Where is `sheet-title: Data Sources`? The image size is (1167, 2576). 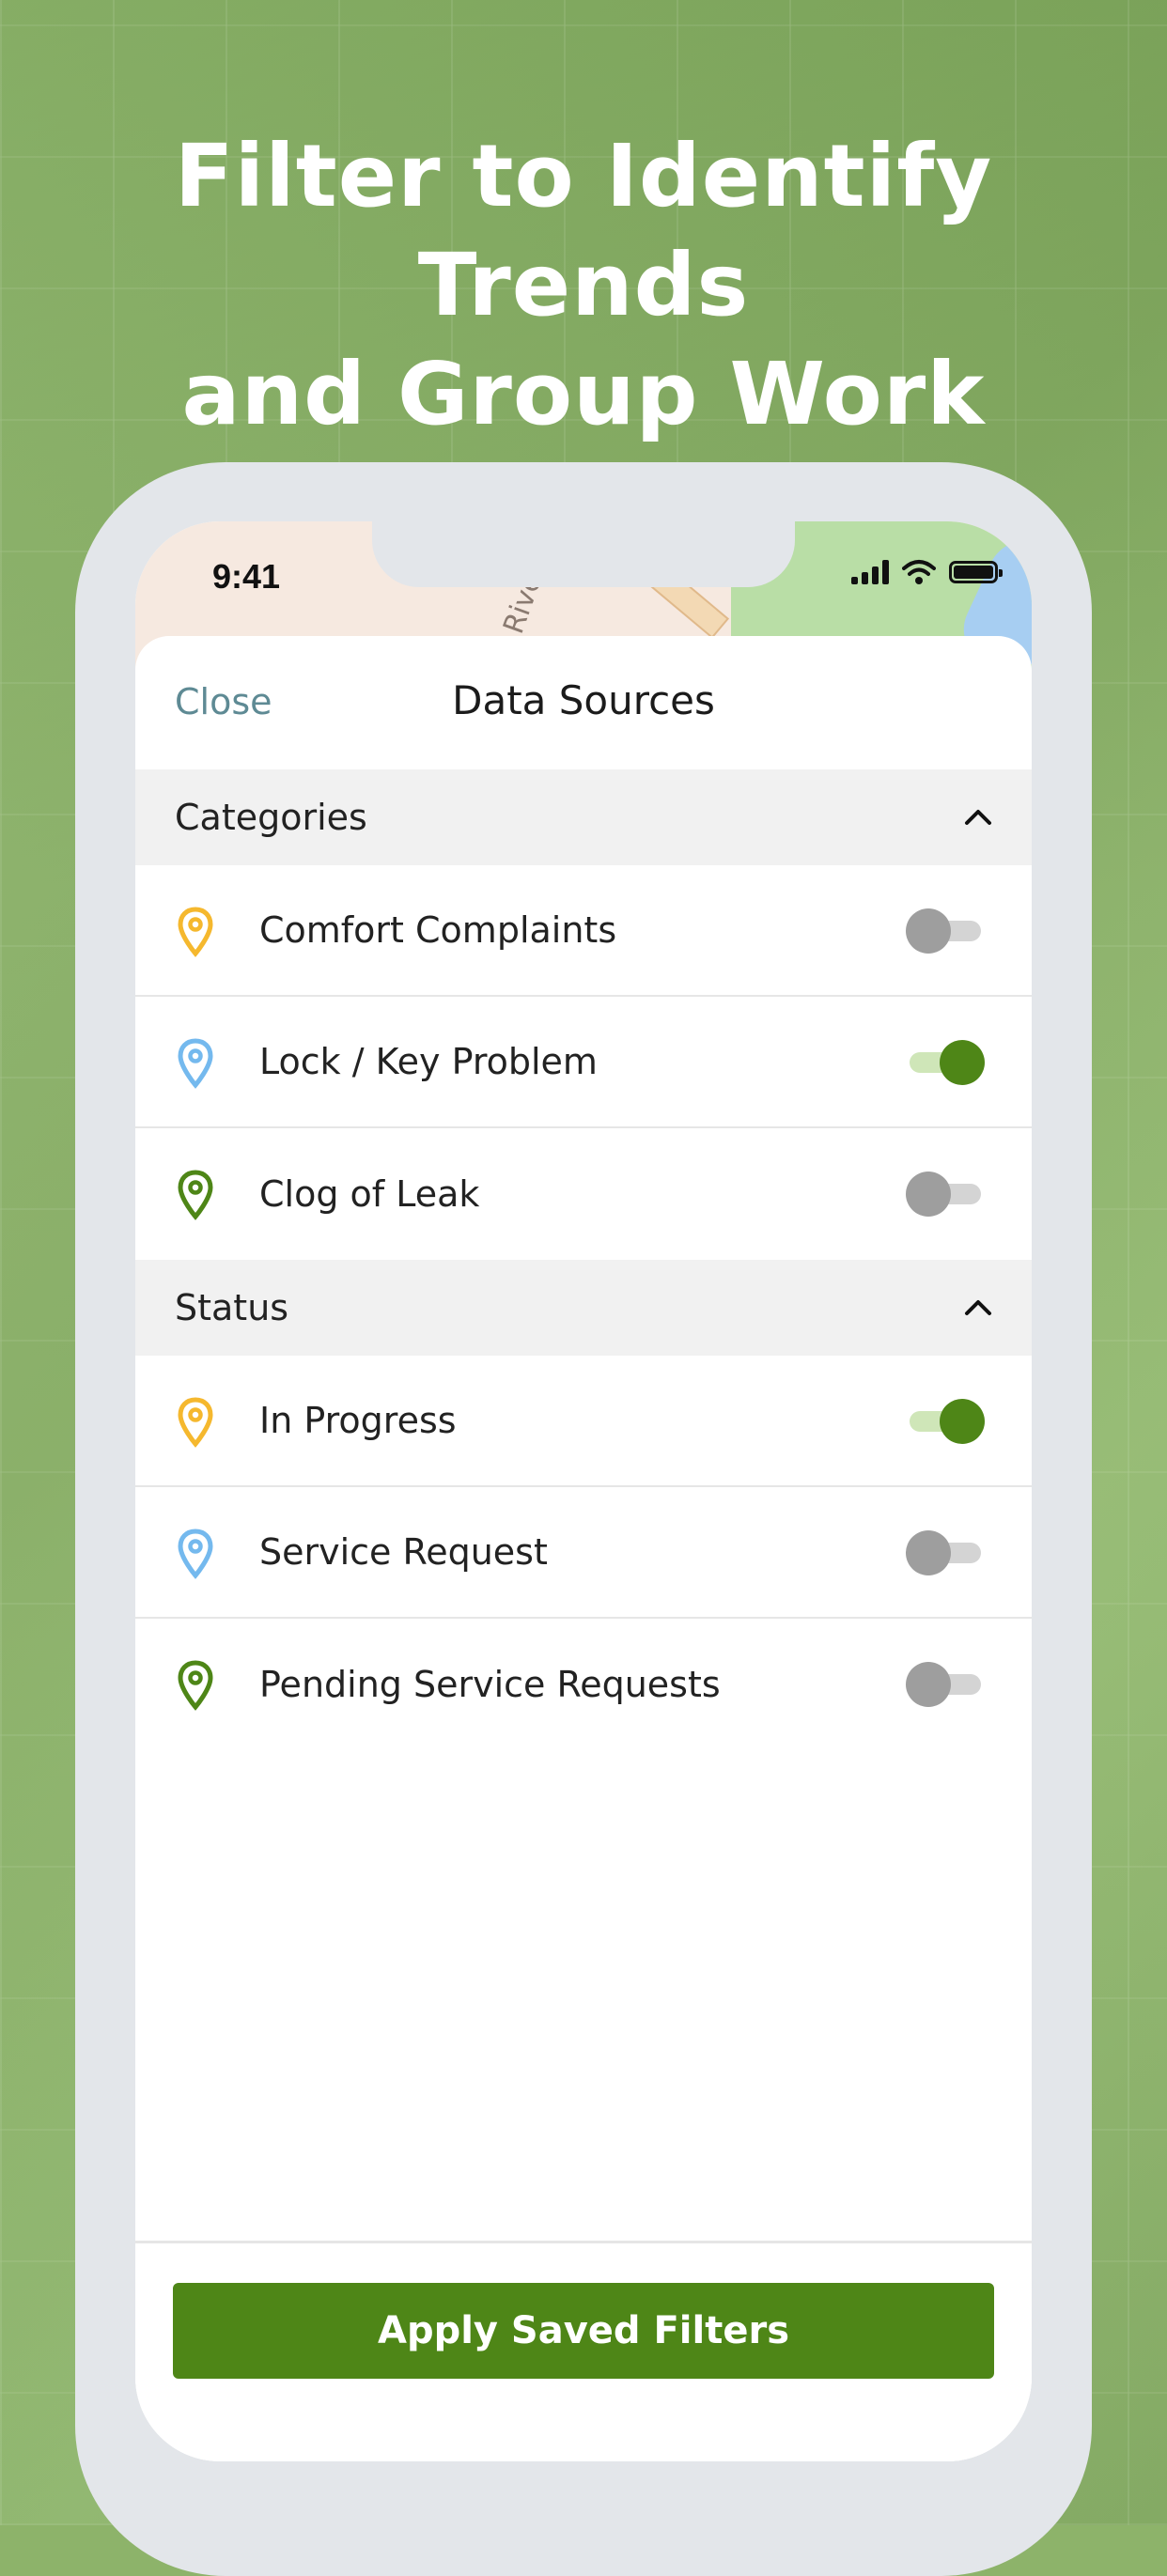 sheet-title: Data Sources is located at coordinates (583, 700).